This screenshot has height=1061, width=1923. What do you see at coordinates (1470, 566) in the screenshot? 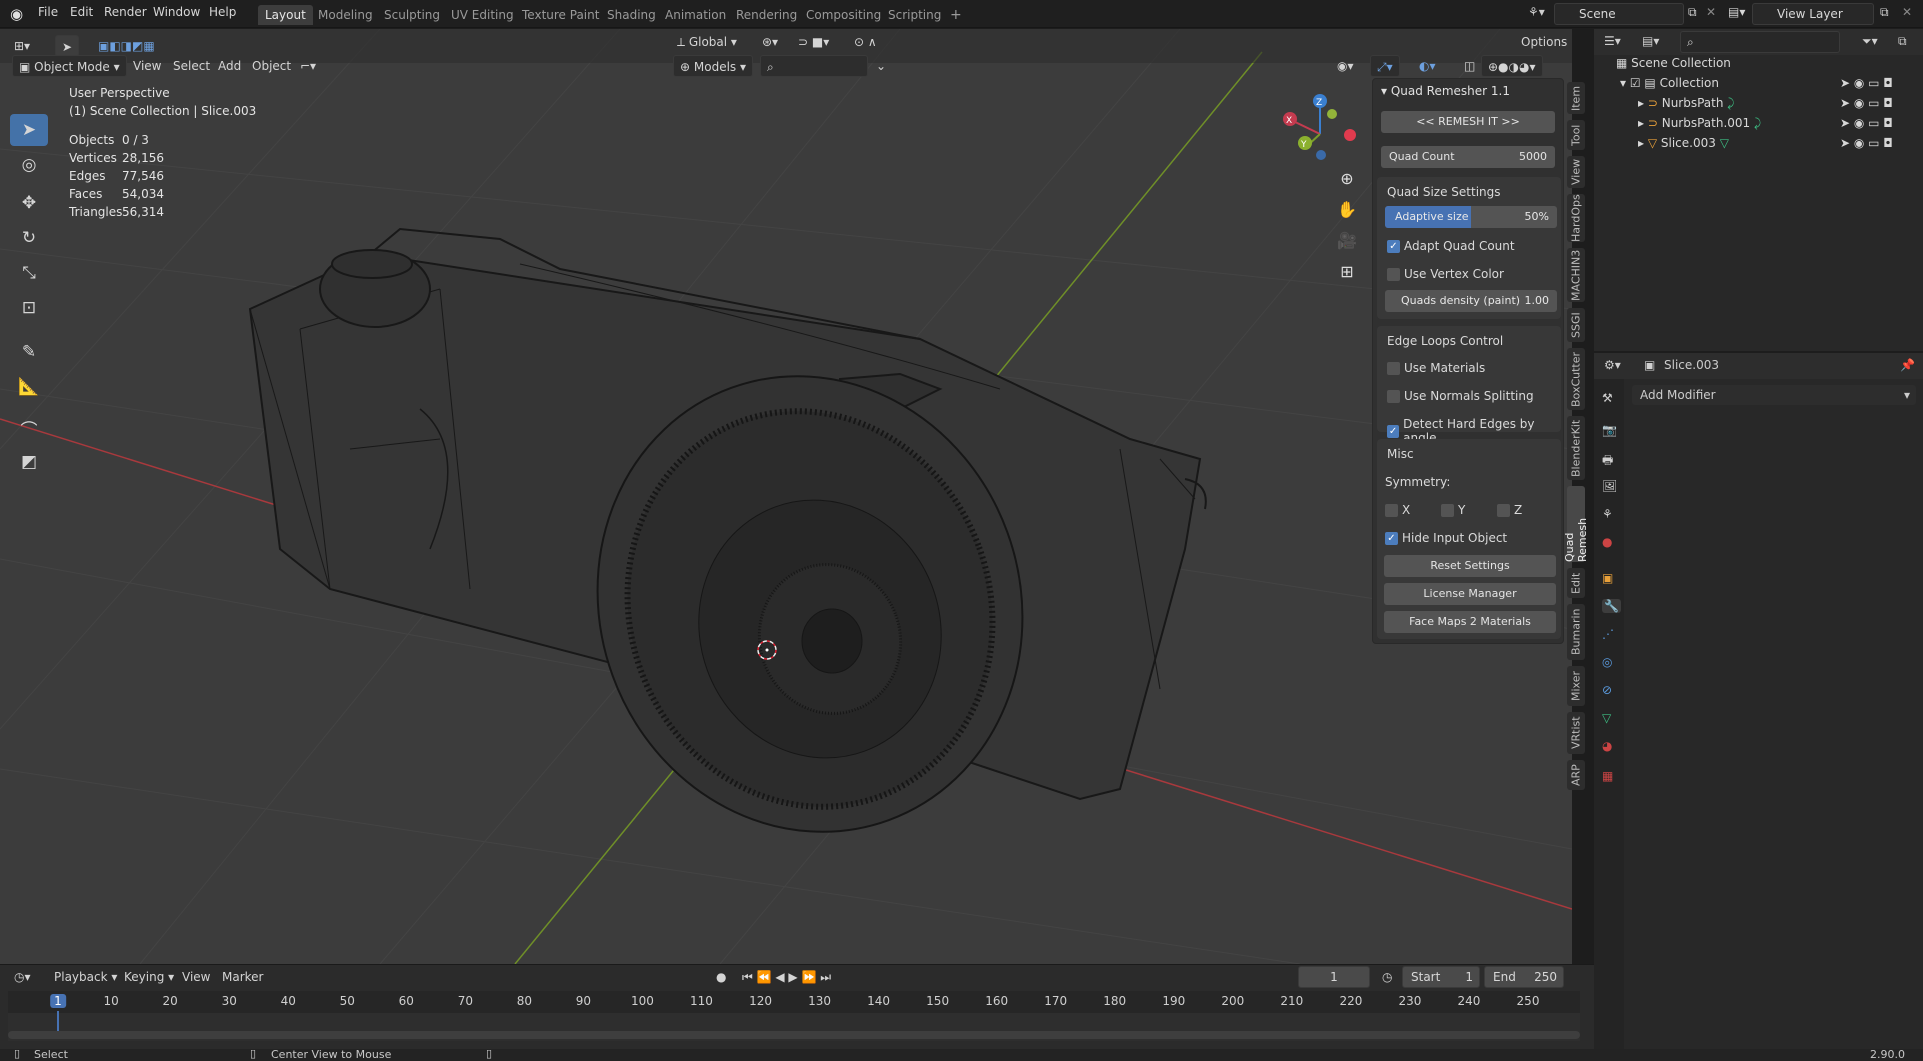
I see `reset-settings-button: Reset Settings` at bounding box center [1470, 566].